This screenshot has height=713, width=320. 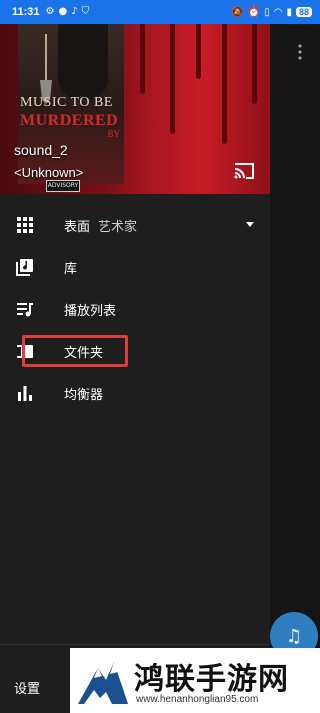 What do you see at coordinates (289, 12) in the screenshot?
I see `signal-icon: ▮` at bounding box center [289, 12].